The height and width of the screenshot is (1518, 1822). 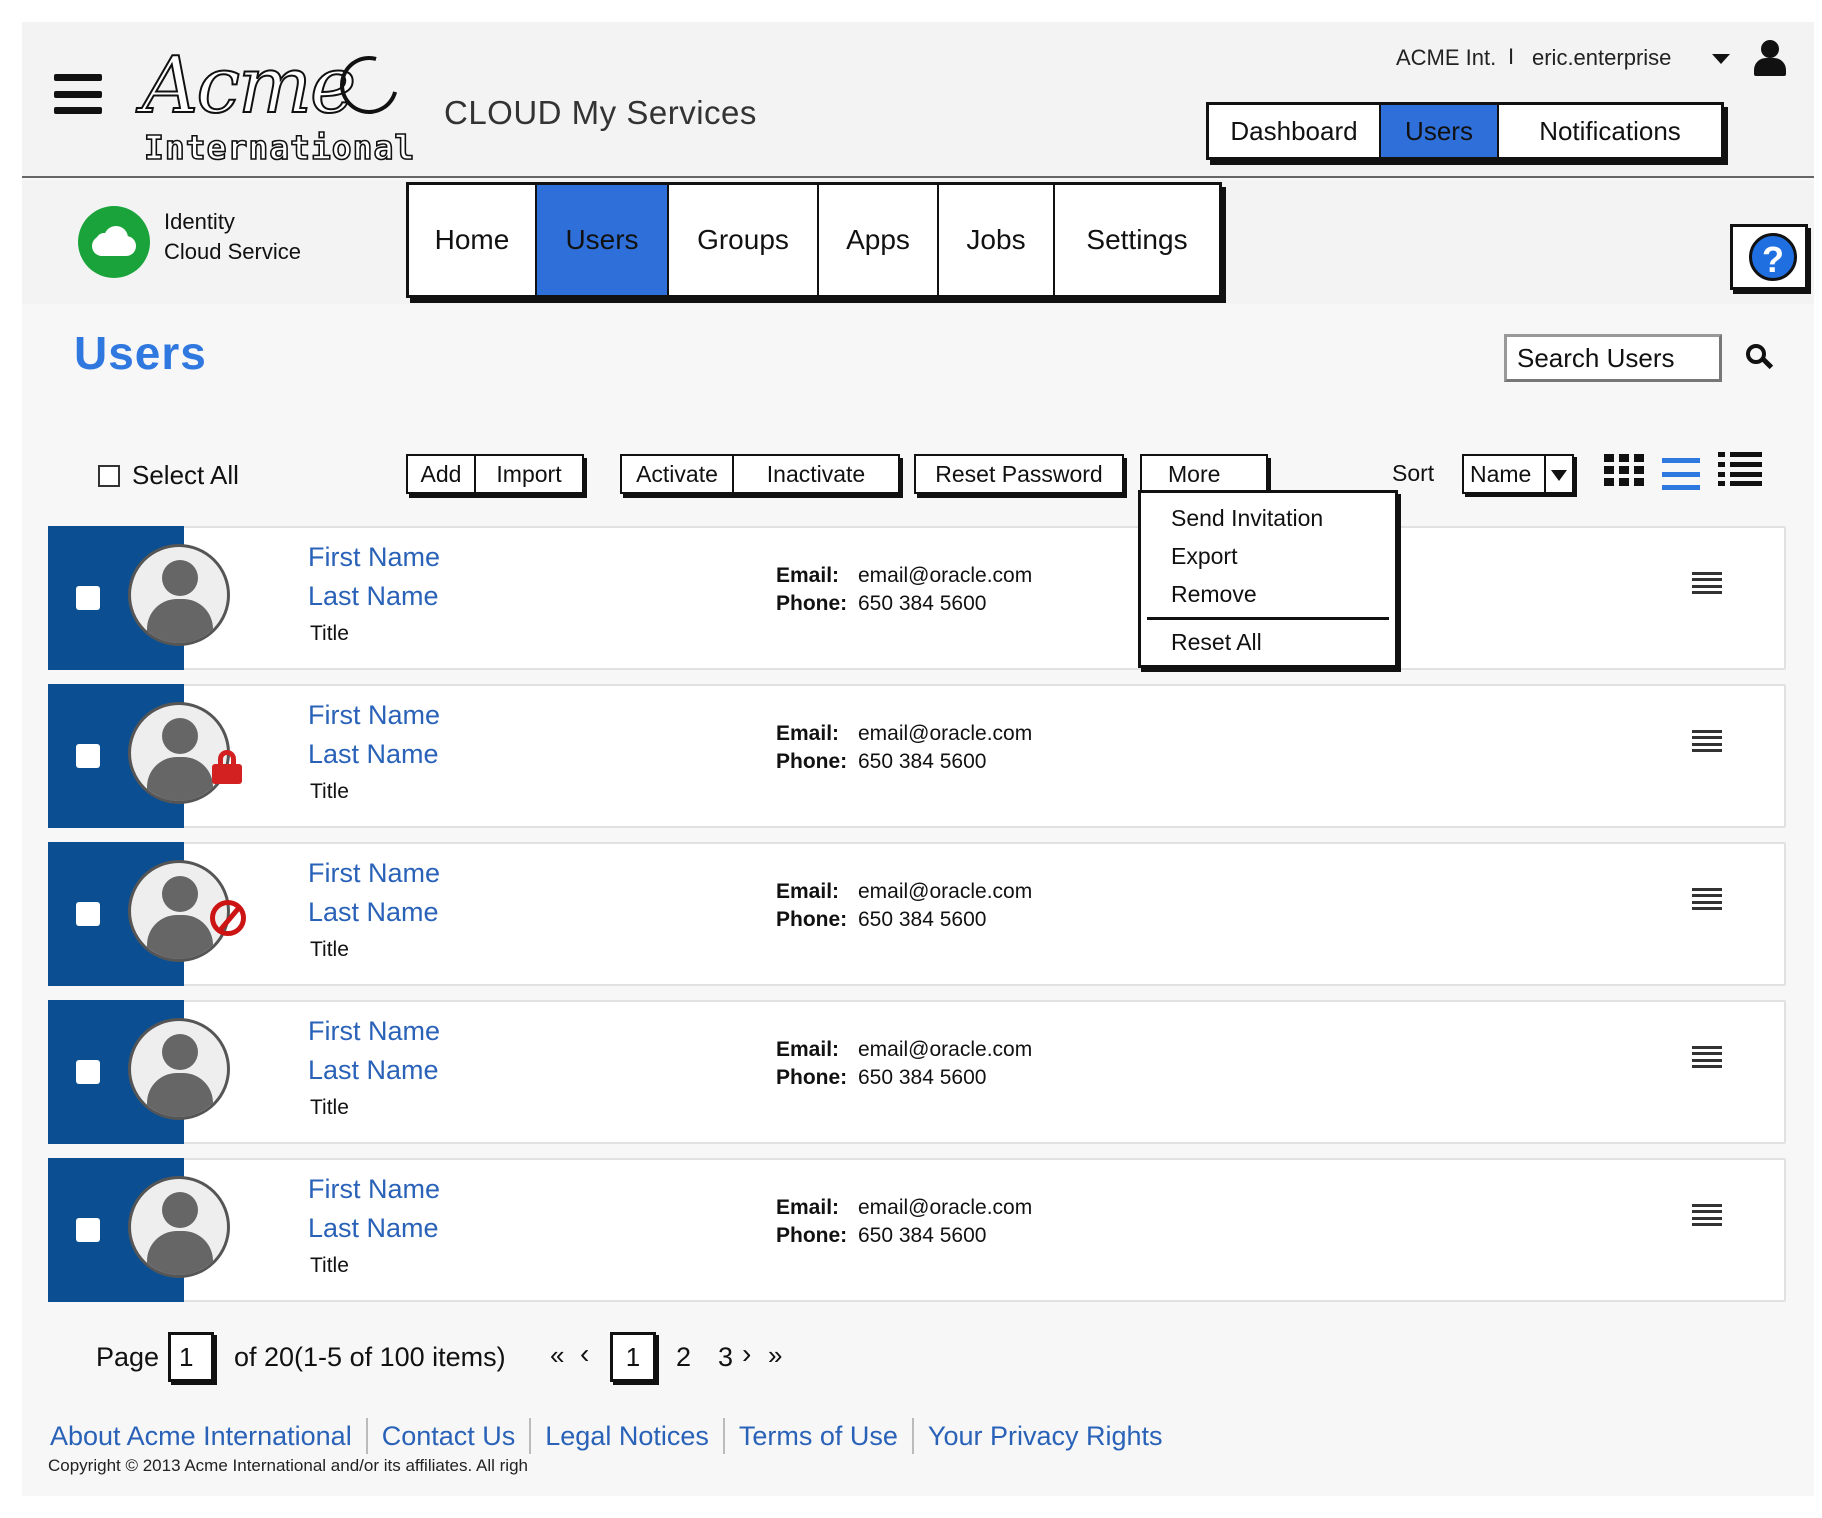 I want to click on page-link-current: 1, so click(x=633, y=1357).